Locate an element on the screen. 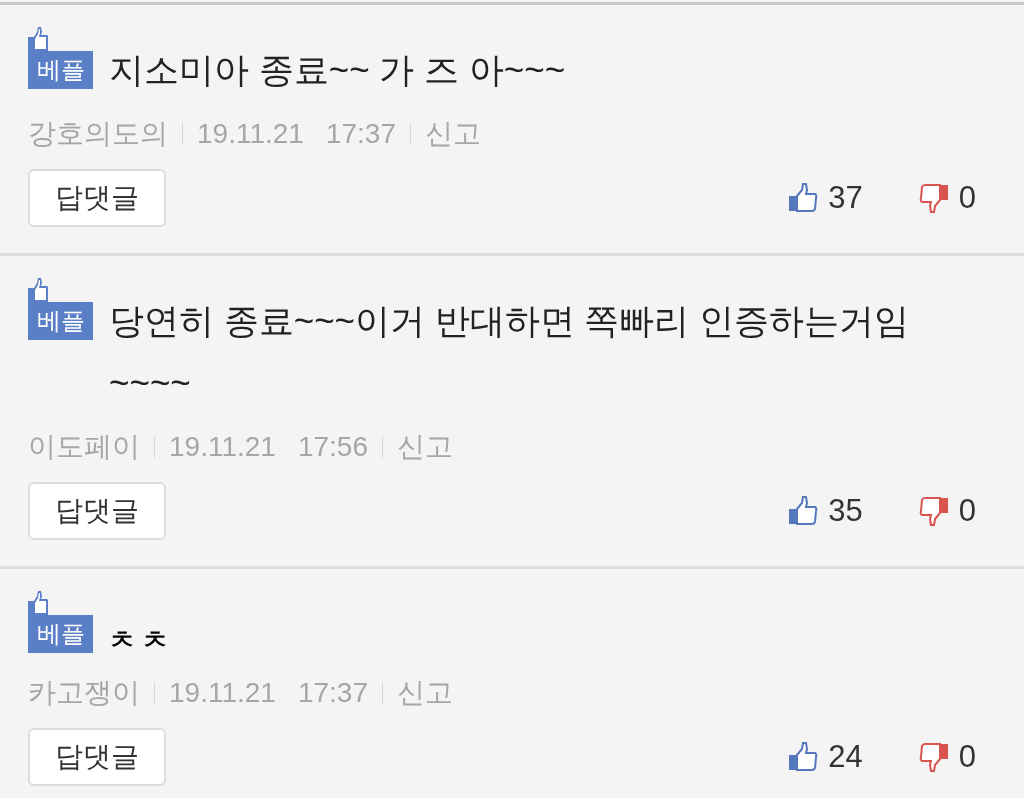 The image size is (1024, 798). author-name: 카고쟁이 is located at coordinates (84, 693).